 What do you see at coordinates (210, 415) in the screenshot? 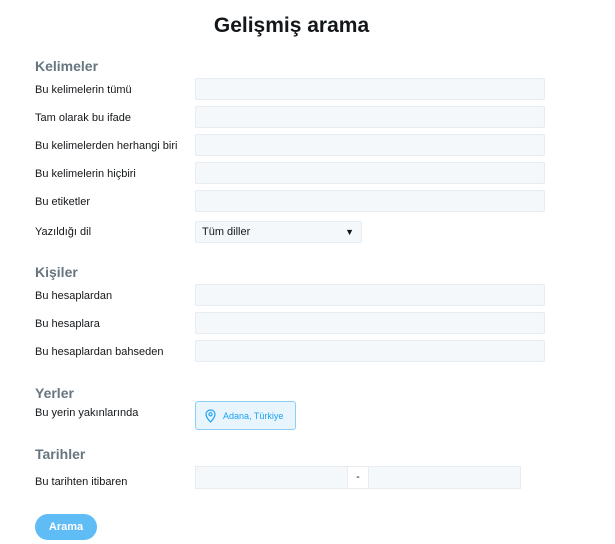
I see `map-pin-icon` at bounding box center [210, 415].